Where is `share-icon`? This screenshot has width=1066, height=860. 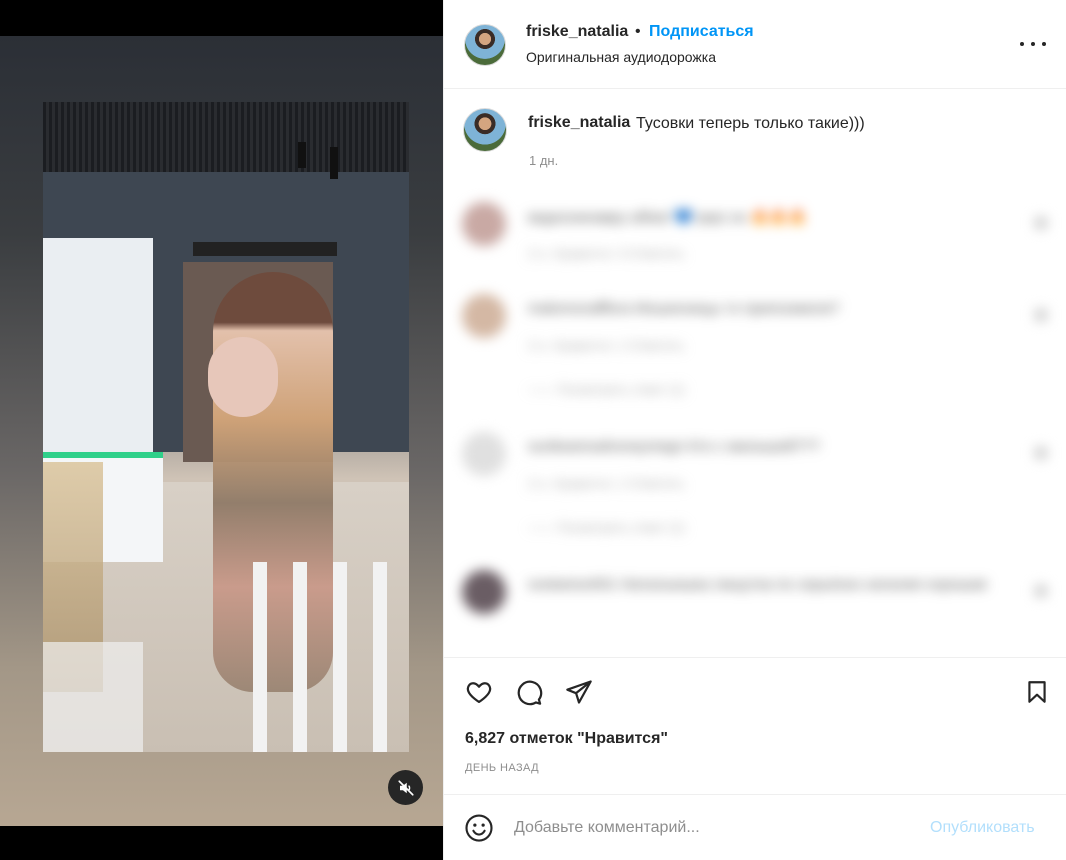 share-icon is located at coordinates (579, 692).